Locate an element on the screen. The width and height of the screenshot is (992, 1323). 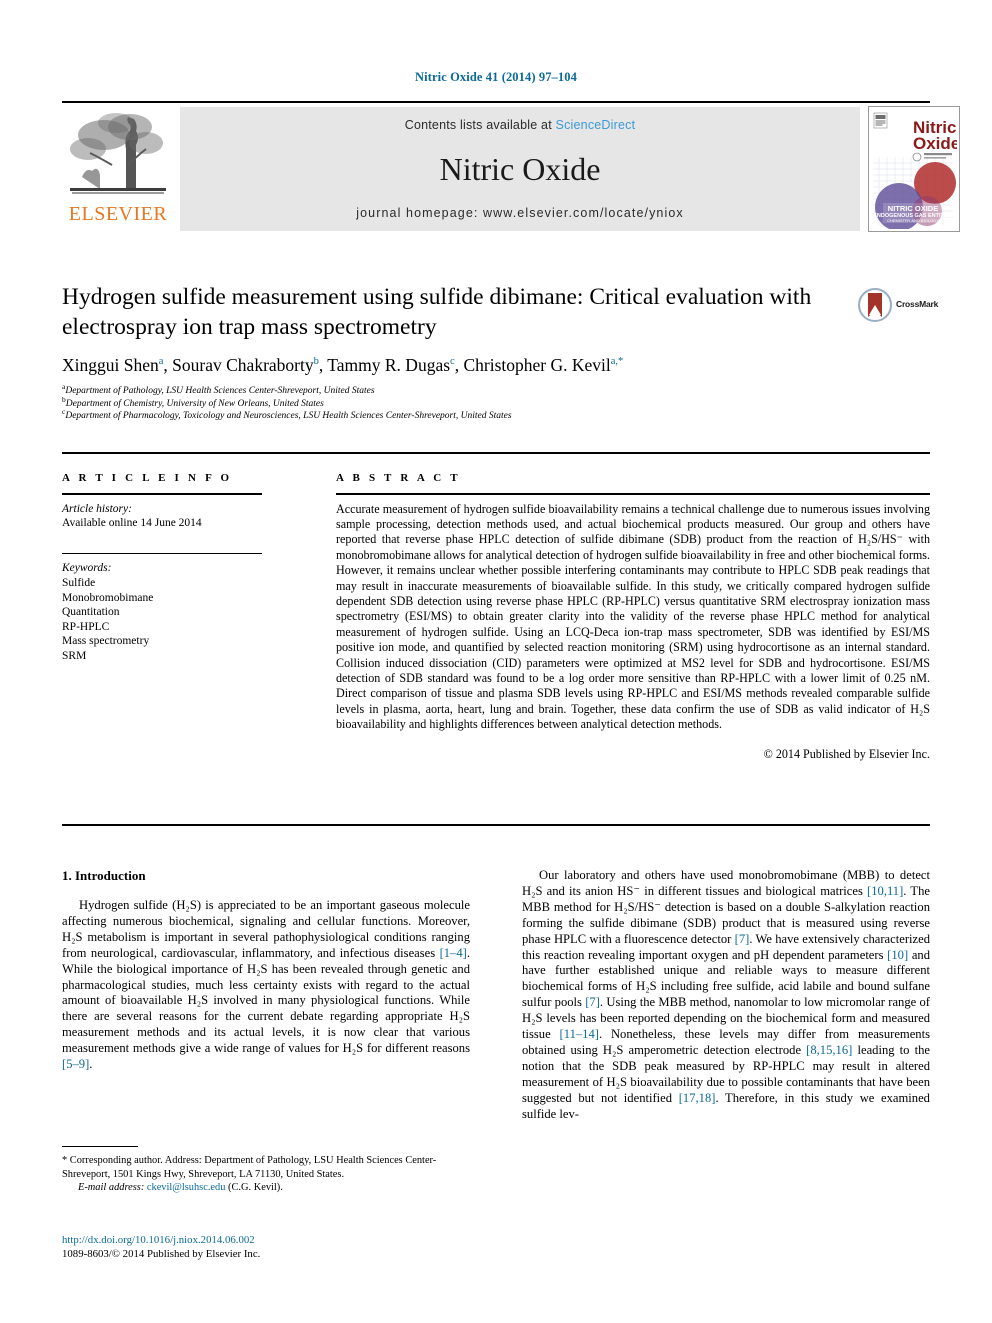
citation-ref: [1–4] is located at coordinates (453, 953).